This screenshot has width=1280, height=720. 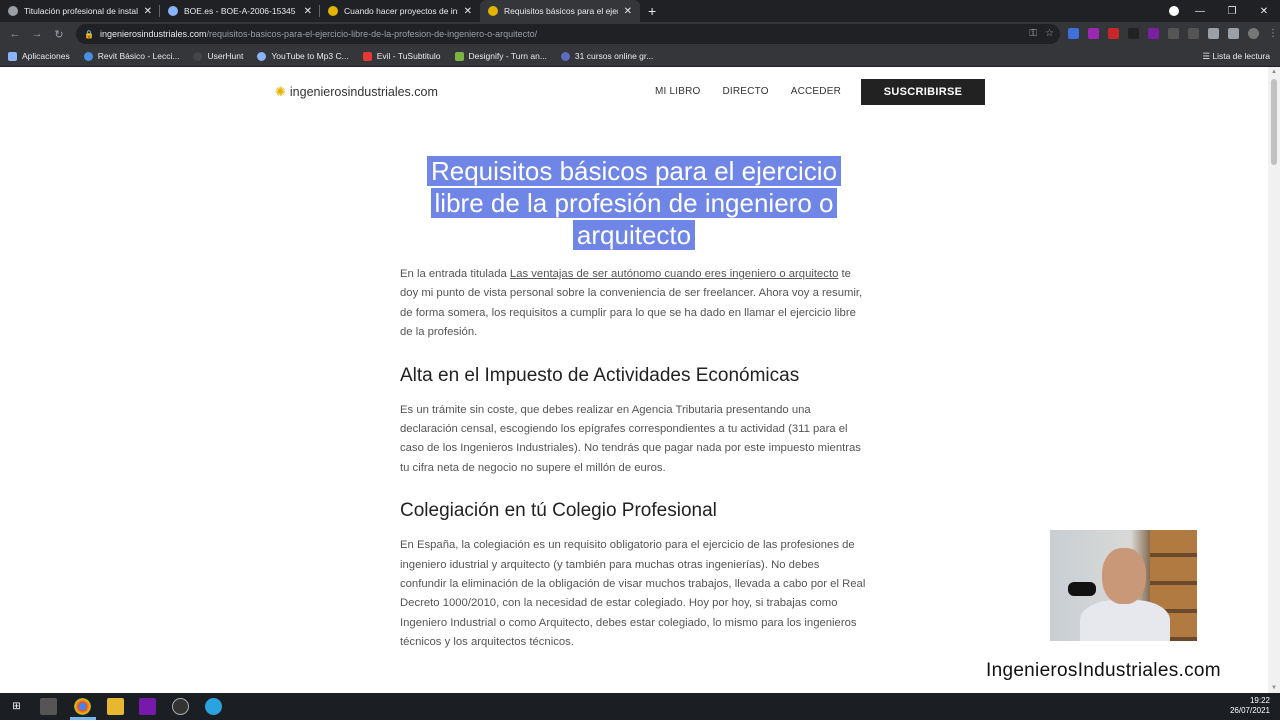 I want to click on reading-list-label: Lista de lectura, so click(x=1241, y=56).